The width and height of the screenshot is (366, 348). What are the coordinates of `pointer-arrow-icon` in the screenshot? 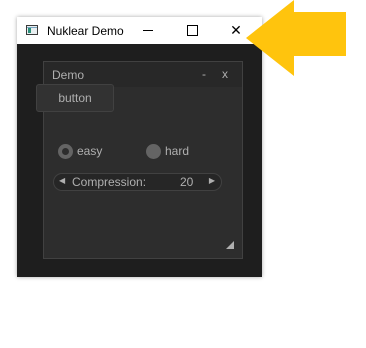 It's located at (296, 38).